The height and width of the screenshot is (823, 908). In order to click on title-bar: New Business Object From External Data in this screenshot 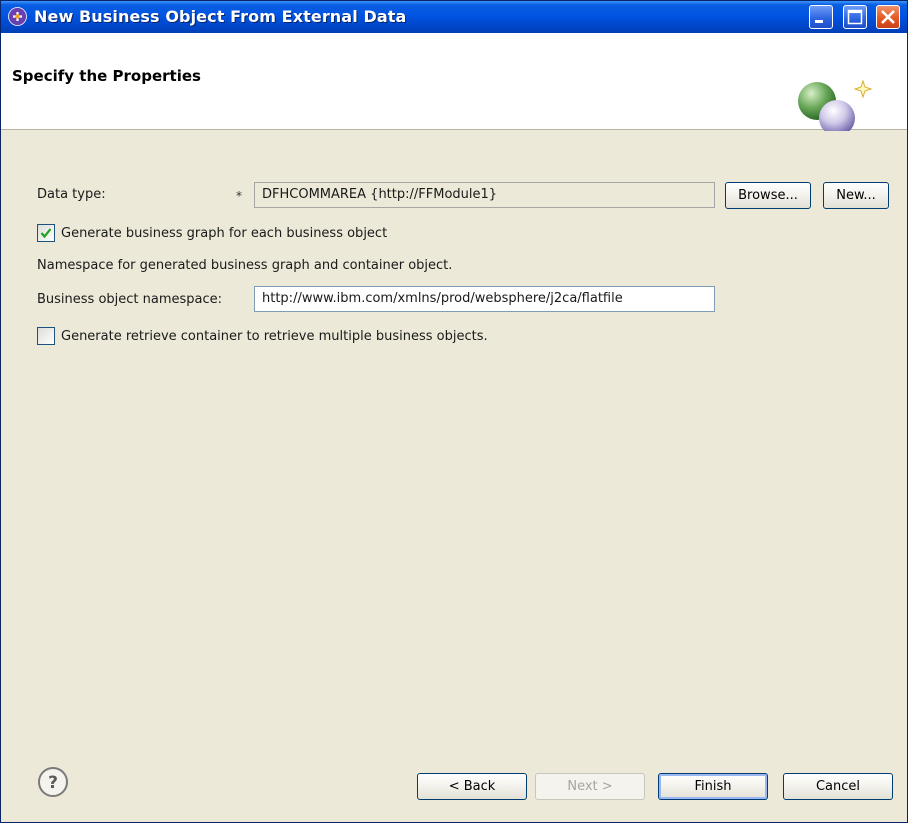, I will do `click(454, 17)`.